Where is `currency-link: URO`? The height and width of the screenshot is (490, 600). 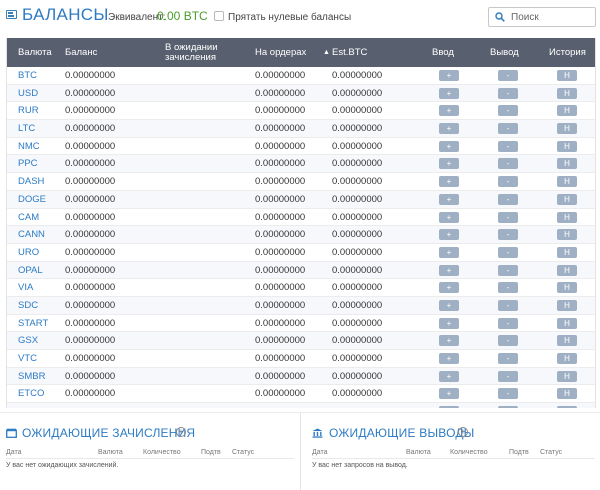
currency-link: URO is located at coordinates (28, 252).